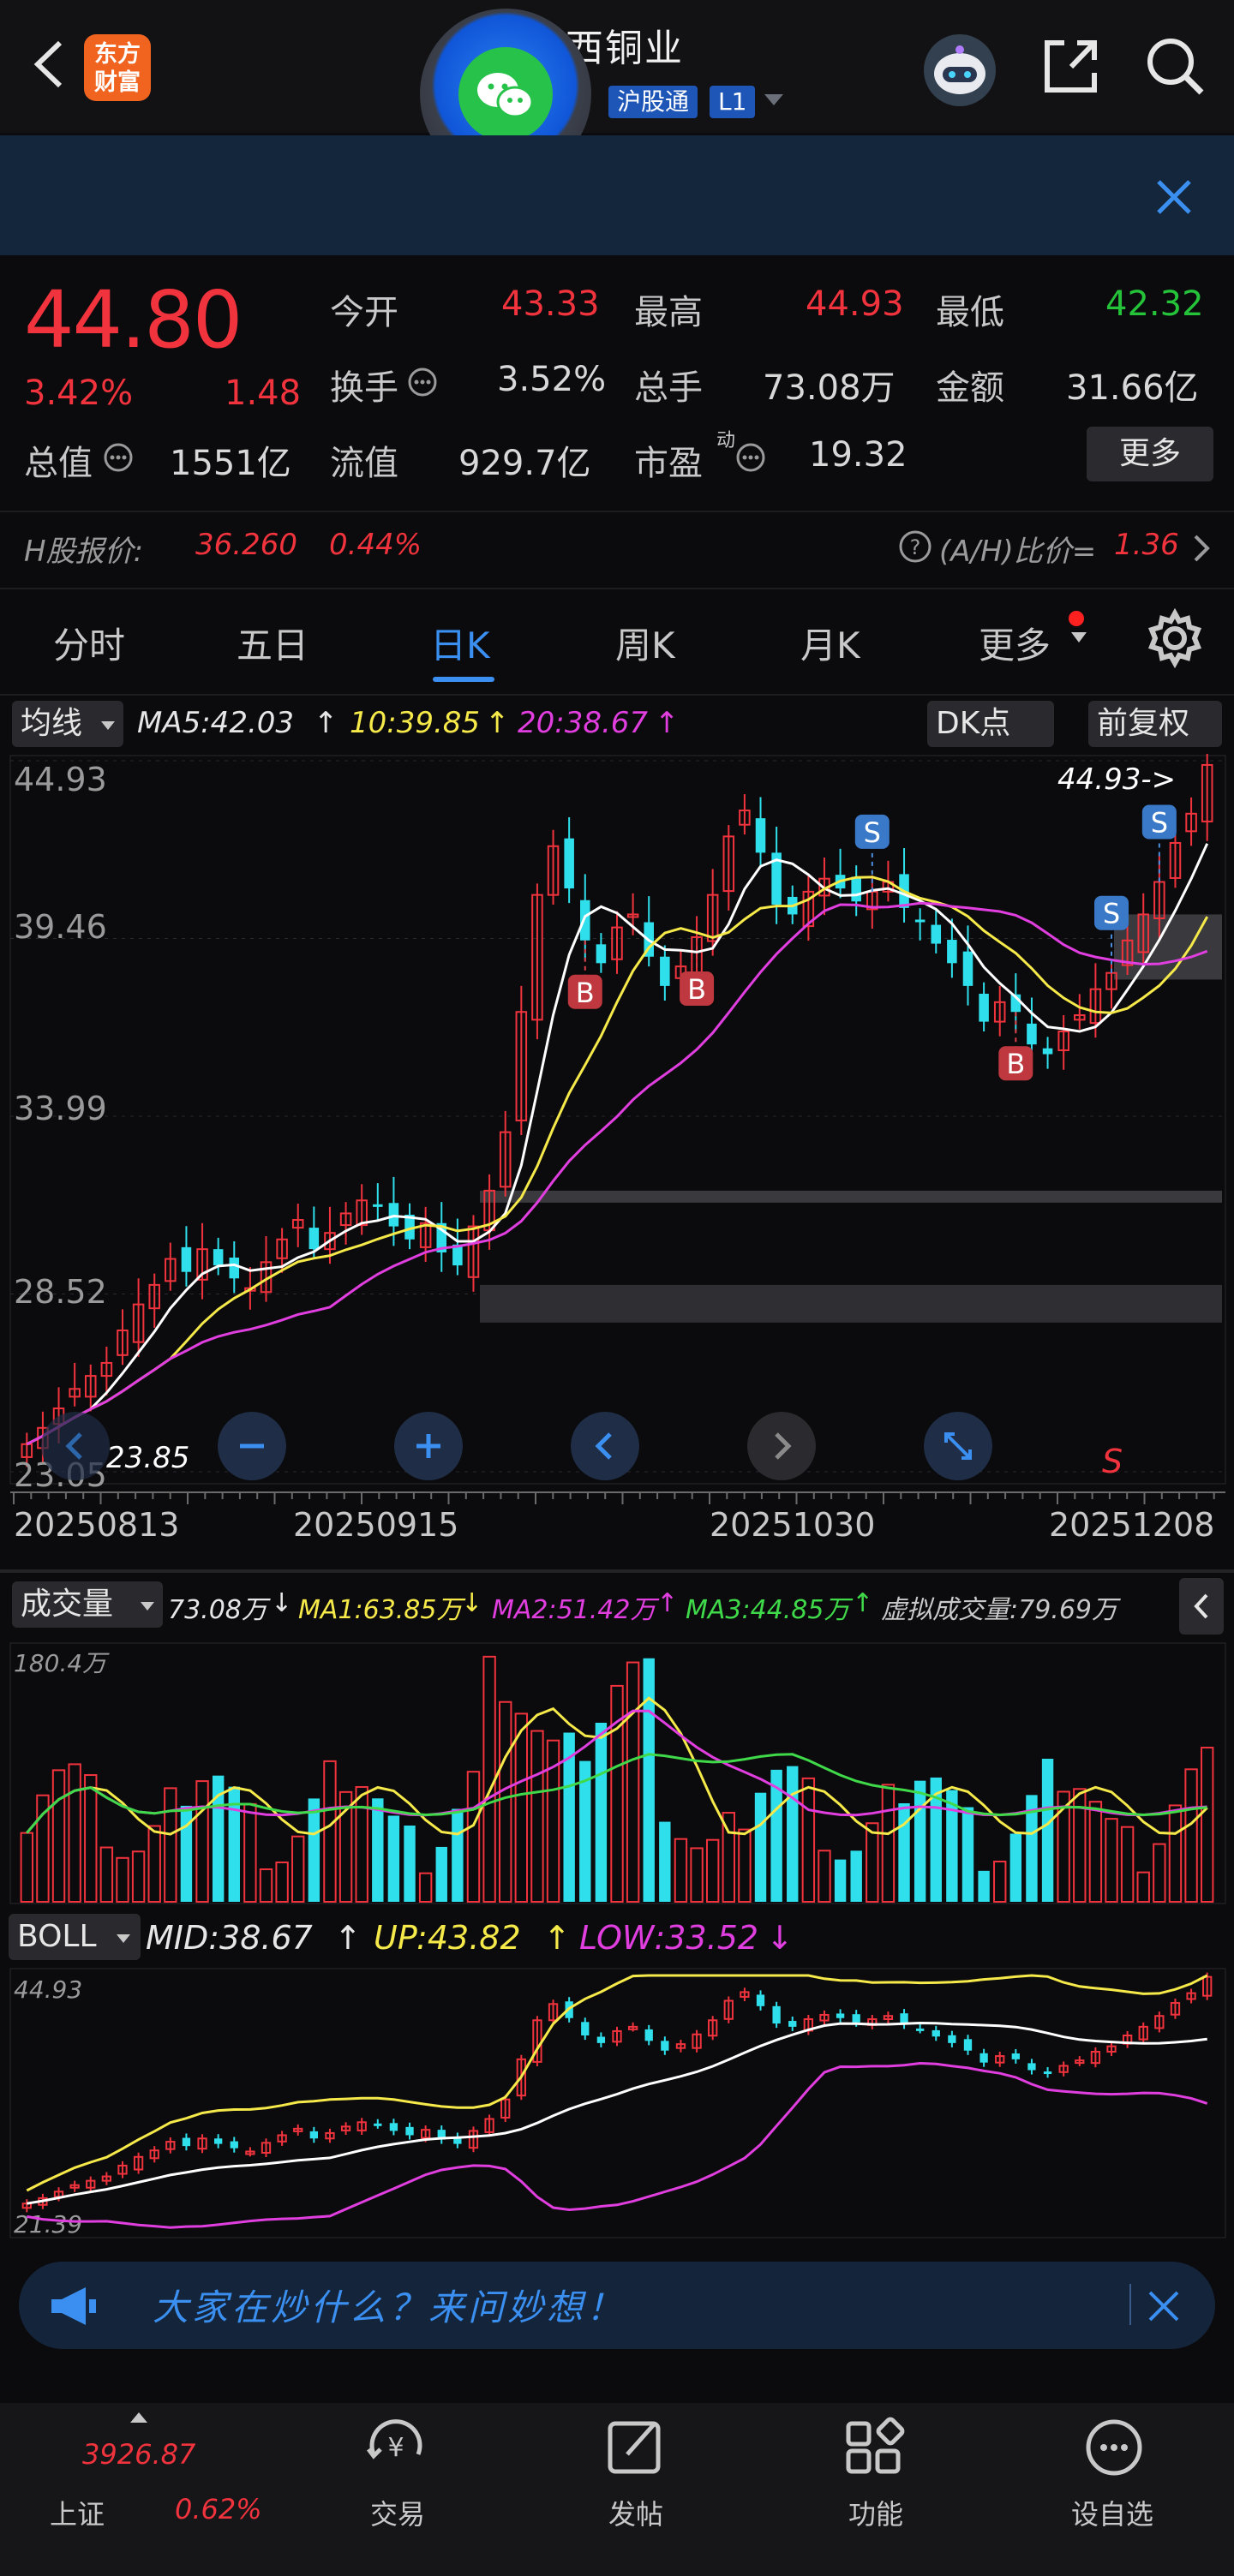  What do you see at coordinates (585, 993) in the screenshot?
I see `signal-text: B` at bounding box center [585, 993].